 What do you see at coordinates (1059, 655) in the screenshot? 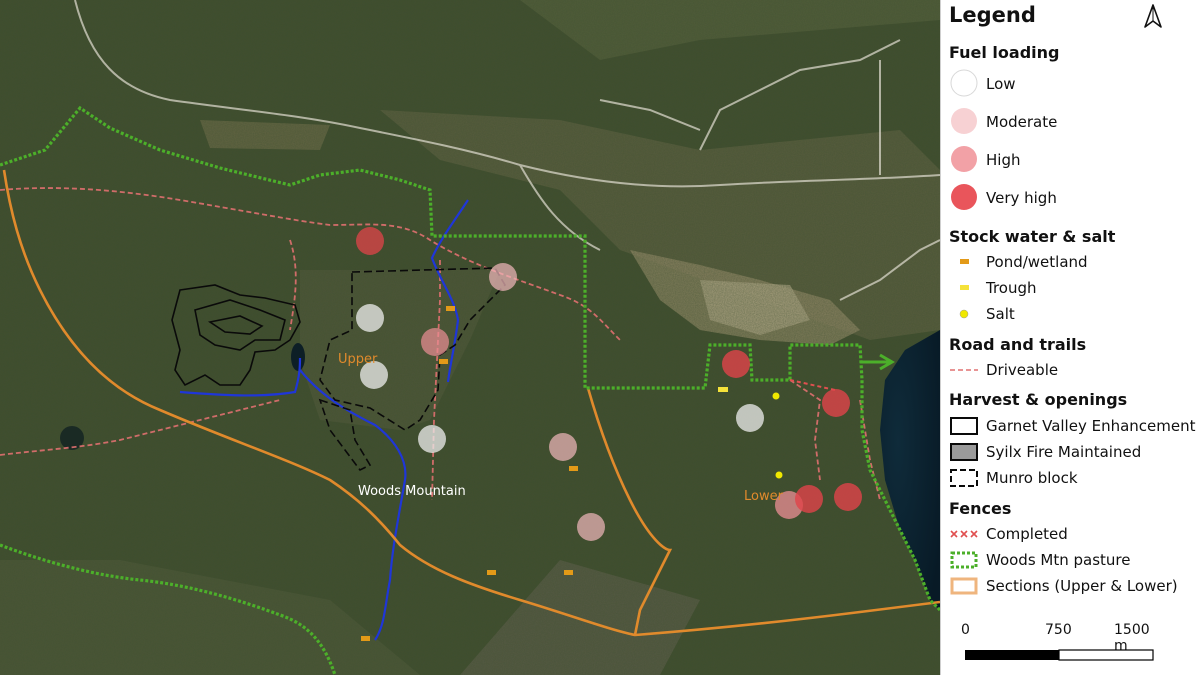
I see `scale-bar-graphic` at bounding box center [1059, 655].